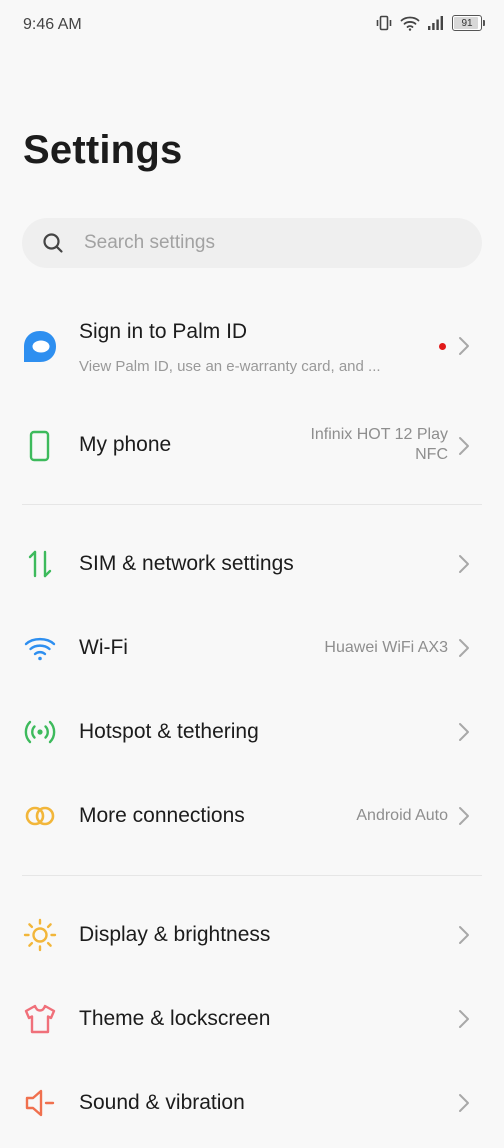  What do you see at coordinates (252, 25) in the screenshot?
I see `status-bar: 9:46 AM 91` at bounding box center [252, 25].